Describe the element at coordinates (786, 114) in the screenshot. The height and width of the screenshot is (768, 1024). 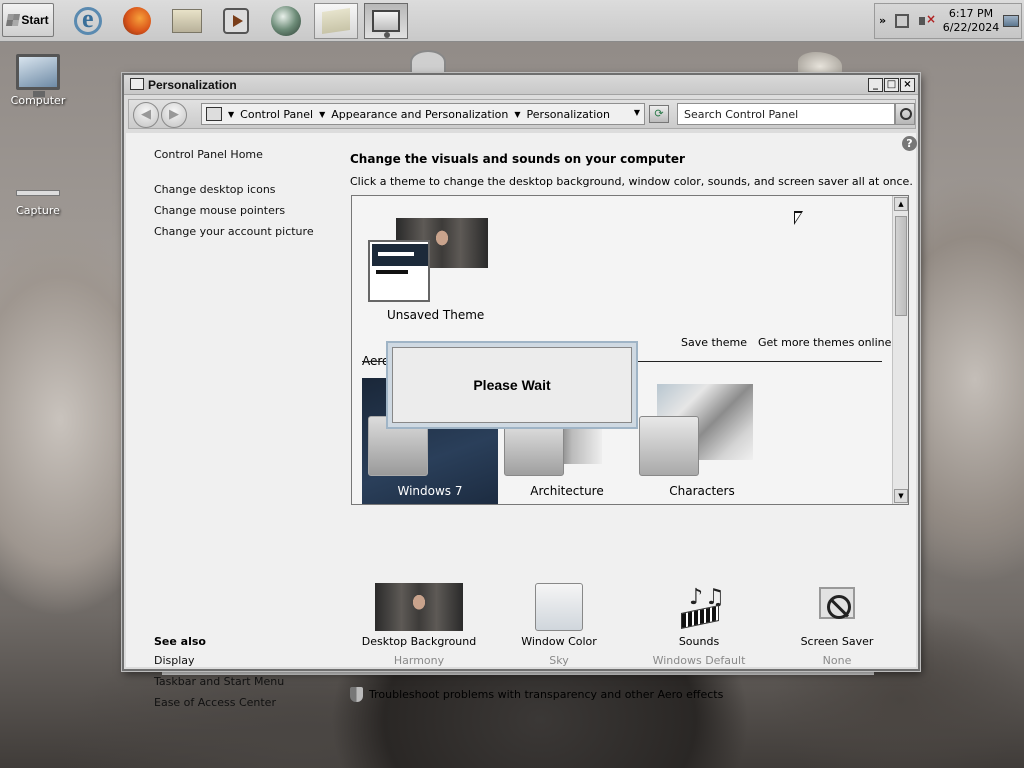
I see `search-input: Search Control Panel` at that location.